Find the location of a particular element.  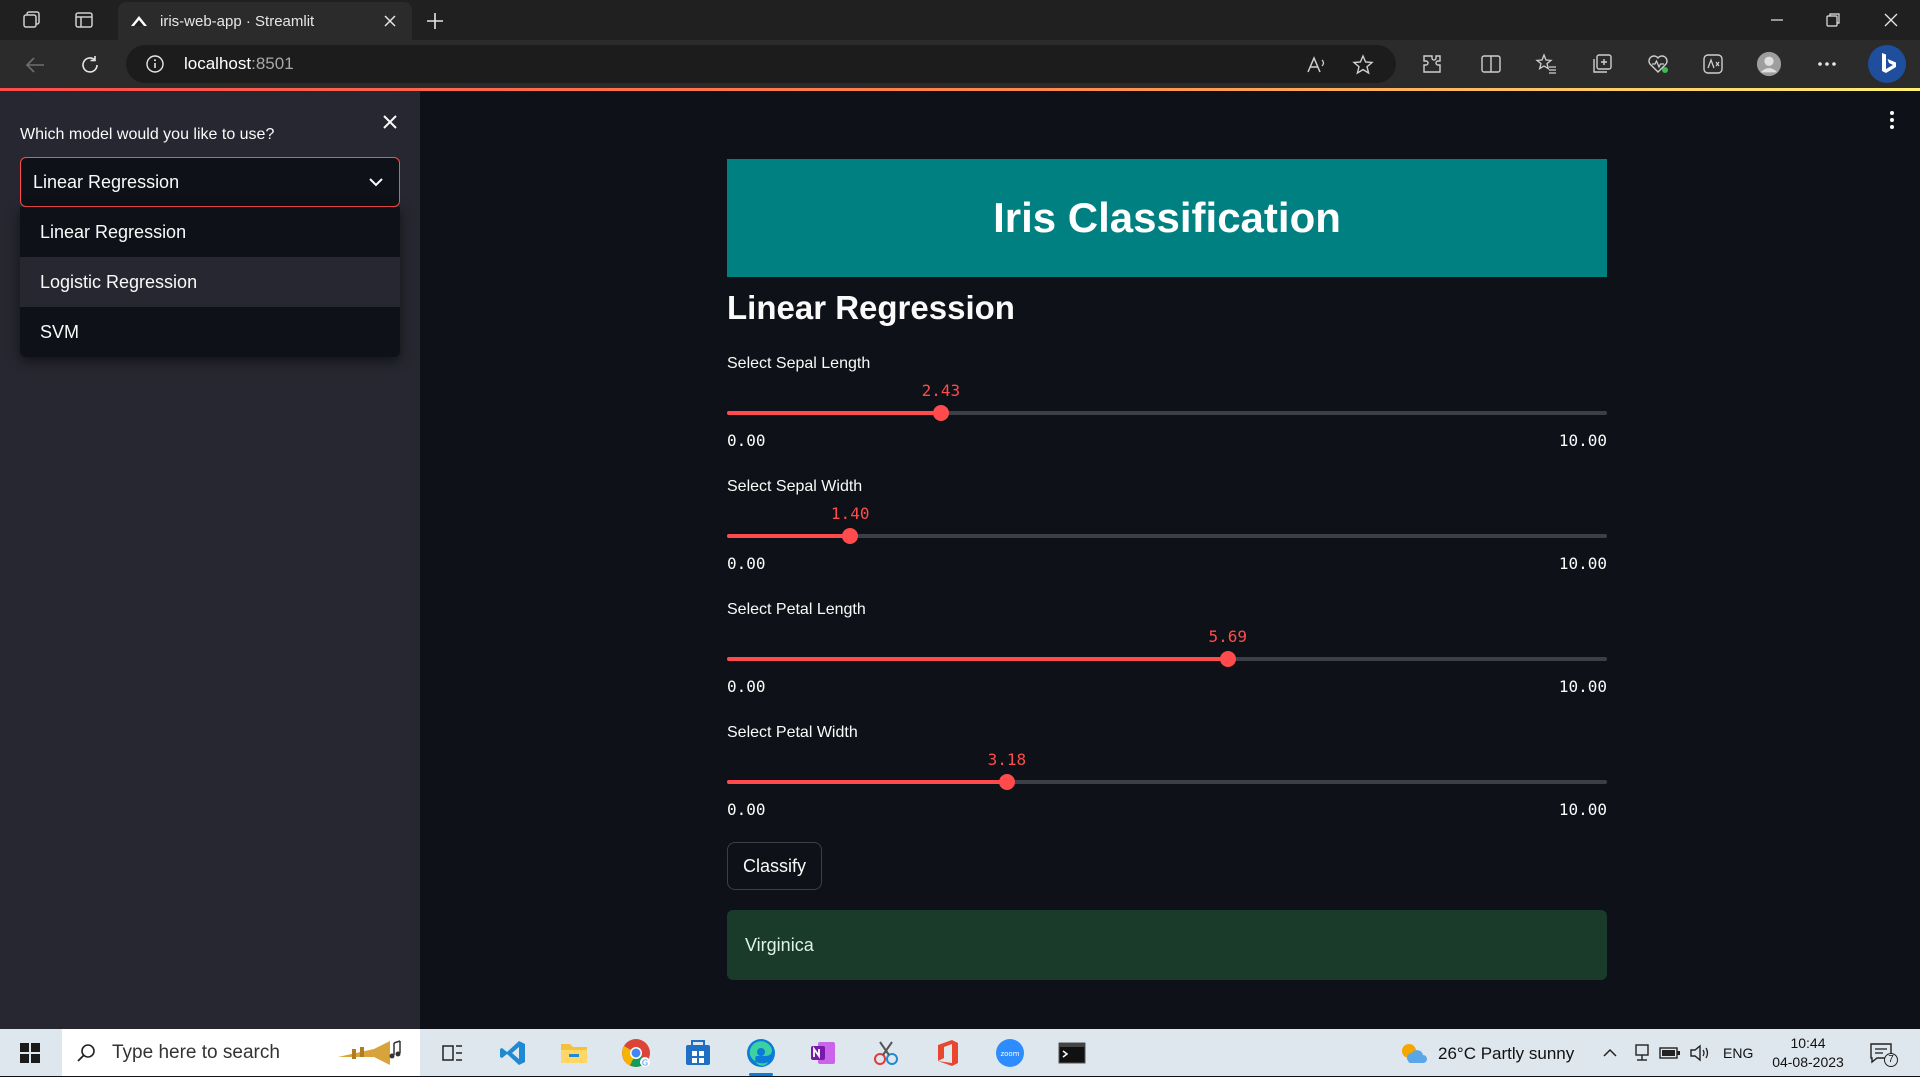

volume-icon is located at coordinates (1700, 1053).